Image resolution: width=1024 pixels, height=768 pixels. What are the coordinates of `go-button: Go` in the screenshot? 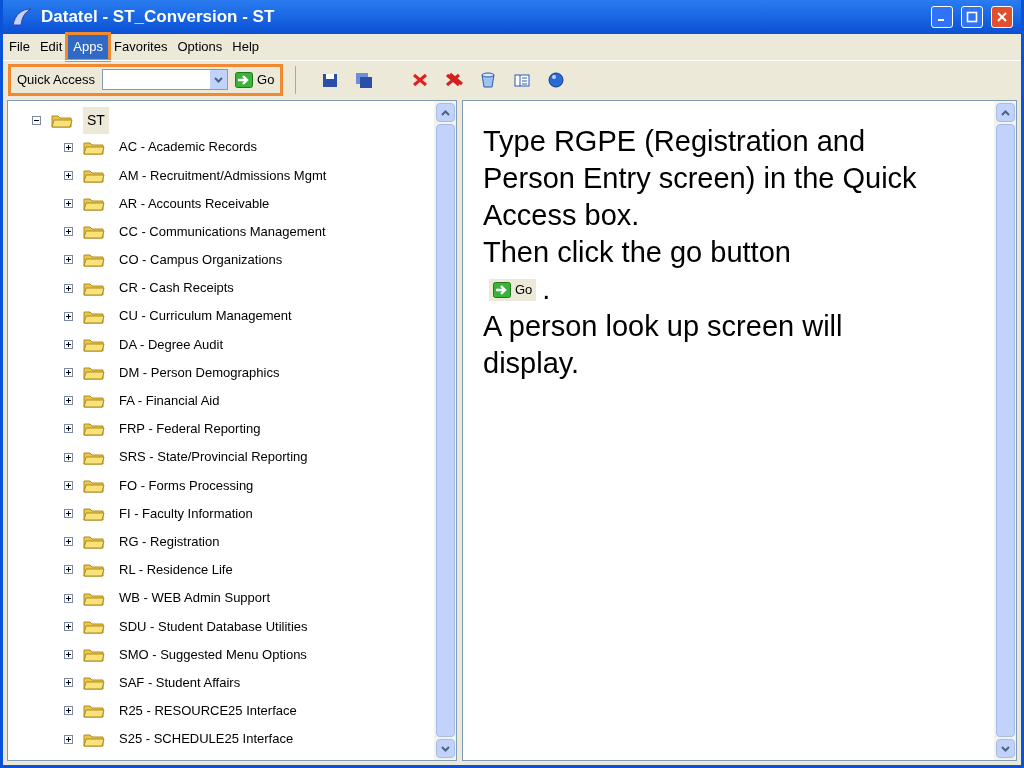 It's located at (513, 289).